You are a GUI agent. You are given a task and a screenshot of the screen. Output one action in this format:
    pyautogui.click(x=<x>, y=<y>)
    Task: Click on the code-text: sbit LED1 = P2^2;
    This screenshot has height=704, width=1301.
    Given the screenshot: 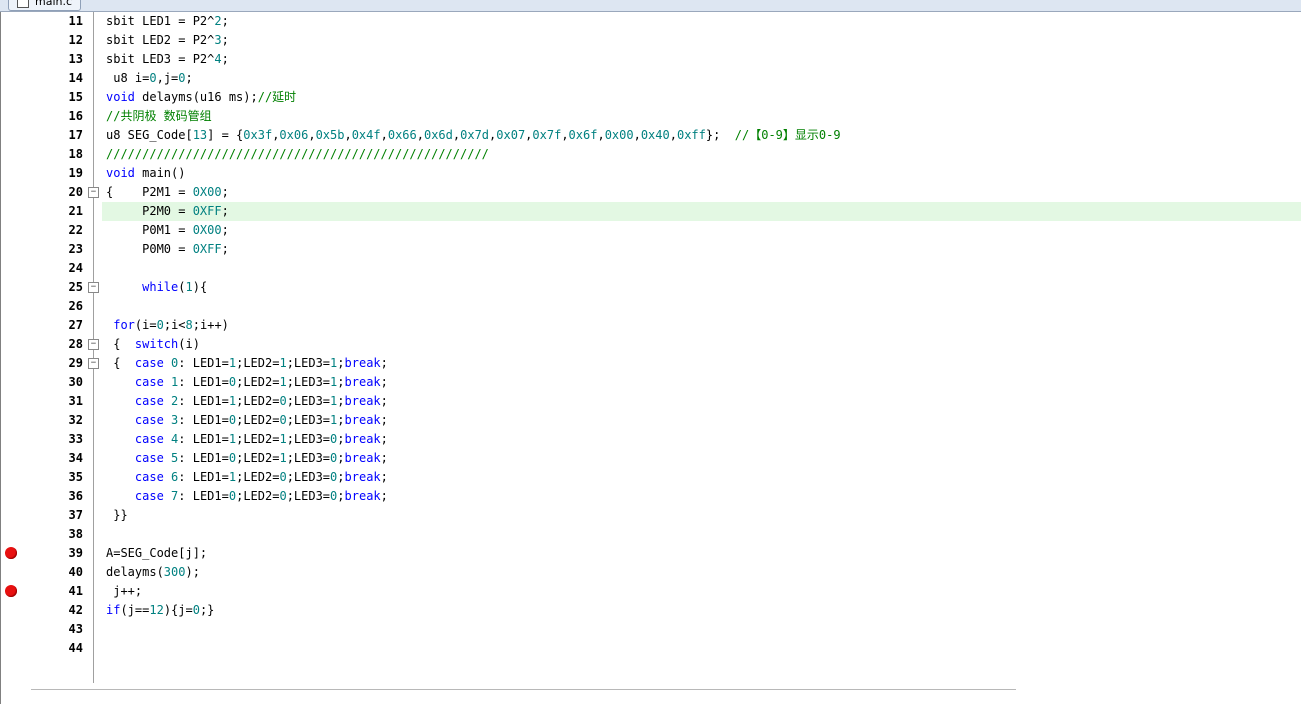 What is the action you would take?
    pyautogui.click(x=701, y=21)
    